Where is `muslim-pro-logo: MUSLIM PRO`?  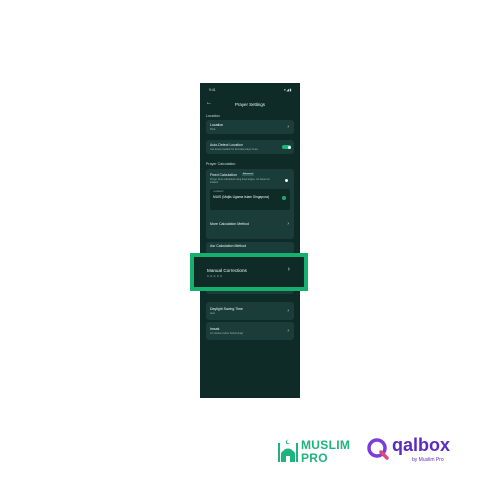
muslim-pro-logo: MUSLIM PRO is located at coordinates (317, 450).